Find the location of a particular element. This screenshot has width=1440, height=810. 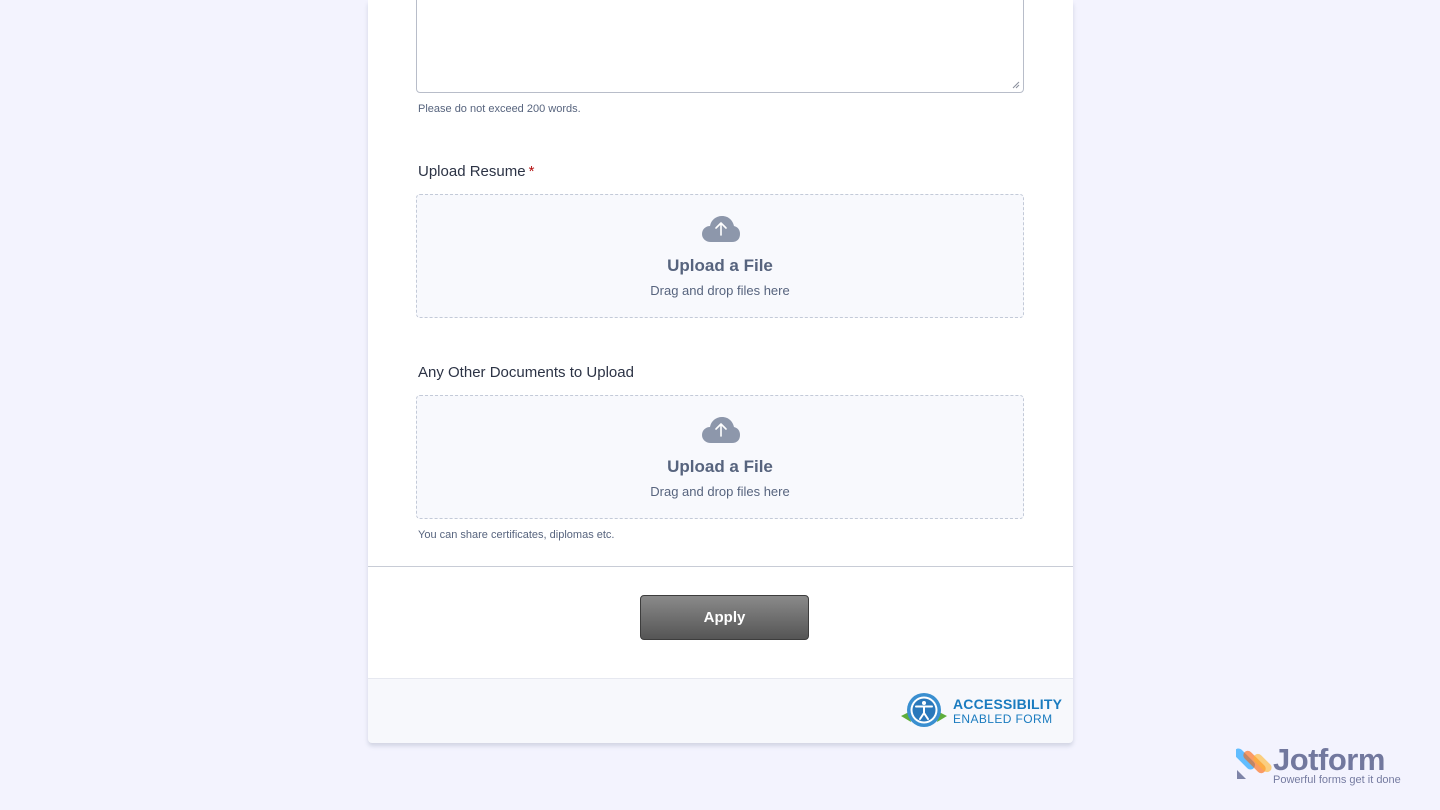

other-docs-upload-dropzone: Upload a File Drag and drop files here is located at coordinates (720, 457).